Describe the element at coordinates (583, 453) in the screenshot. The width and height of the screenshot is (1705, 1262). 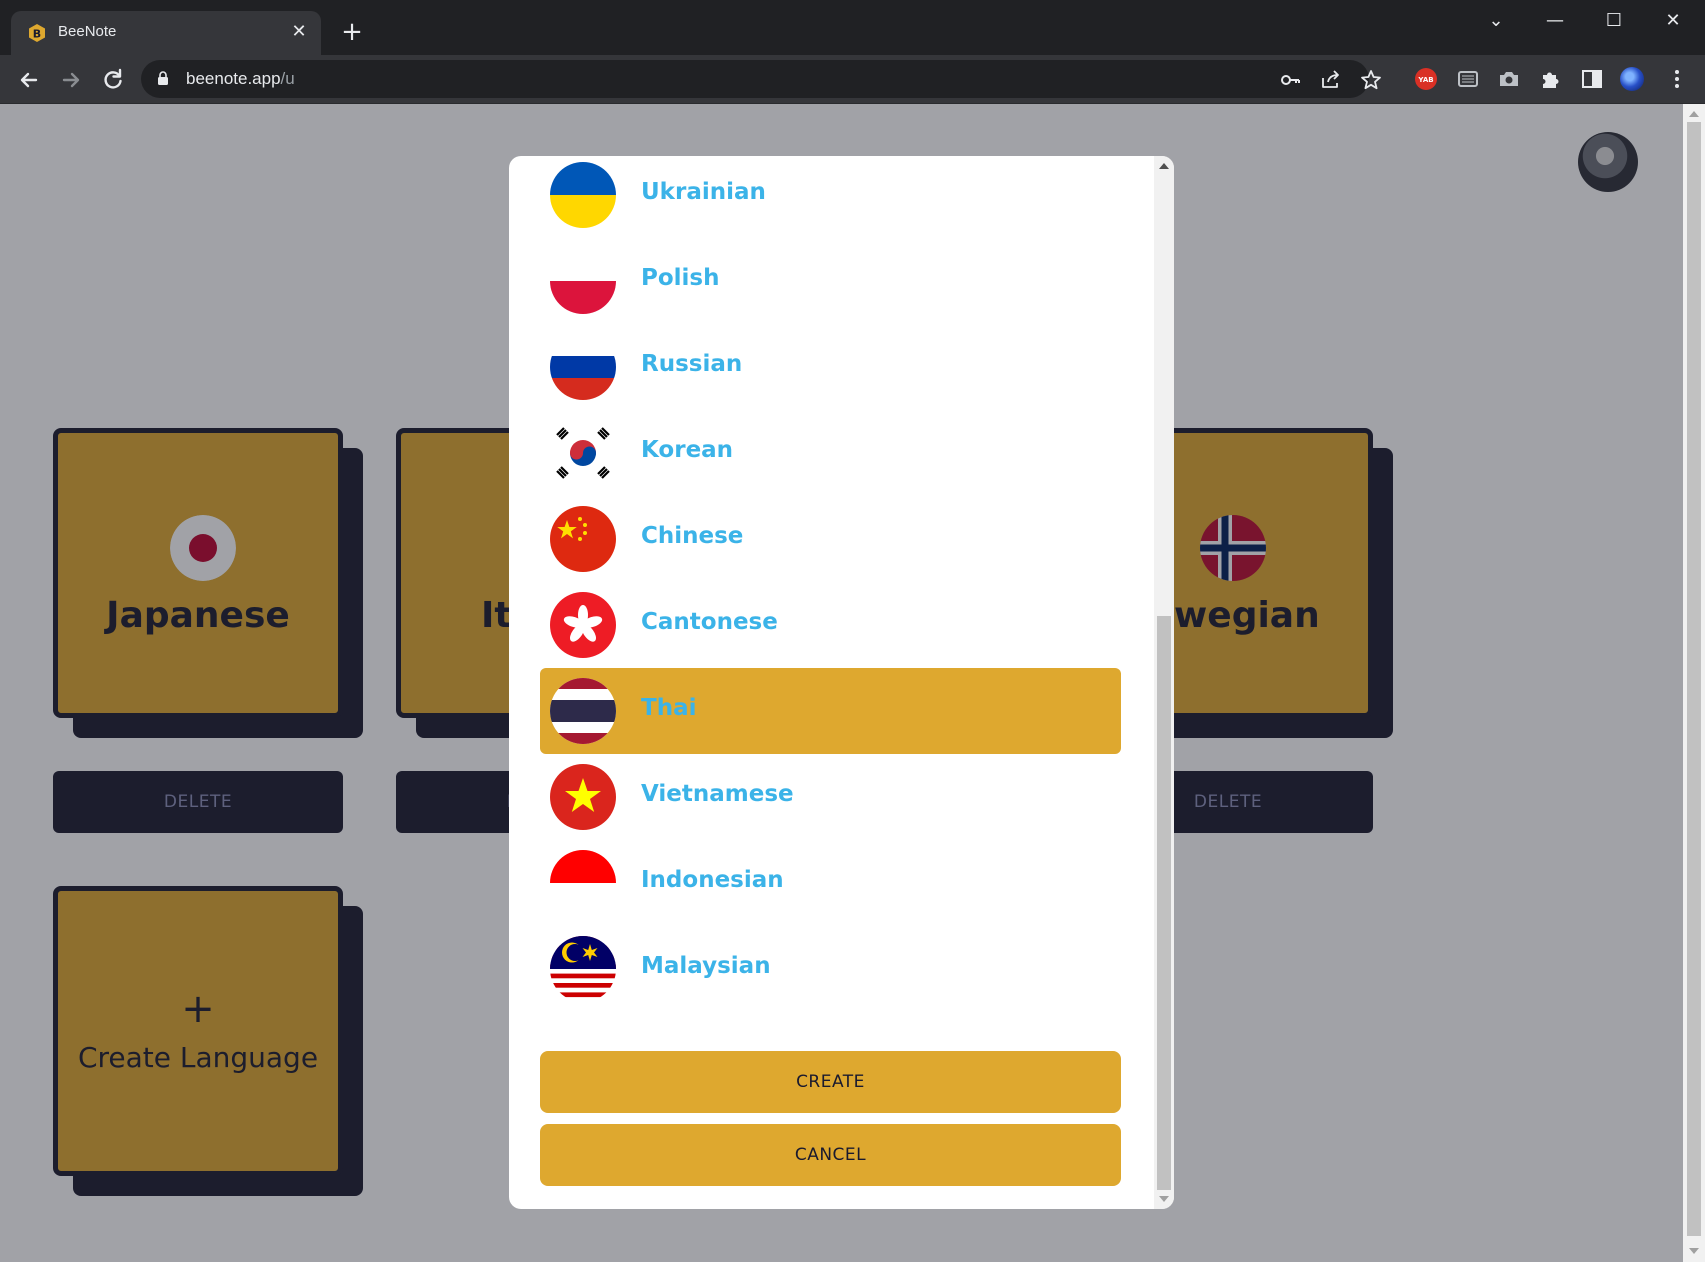
I see `korea-flag-icon` at that location.